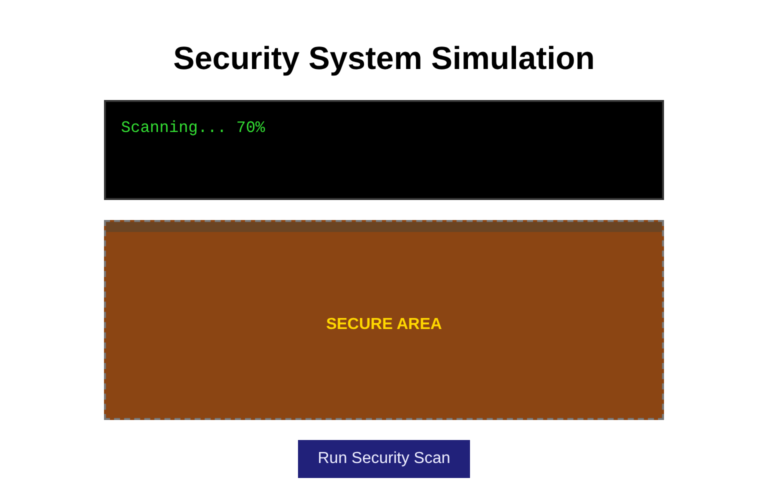 The image size is (768, 480). I want to click on secure-area-label: SECURE AREA, so click(384, 325).